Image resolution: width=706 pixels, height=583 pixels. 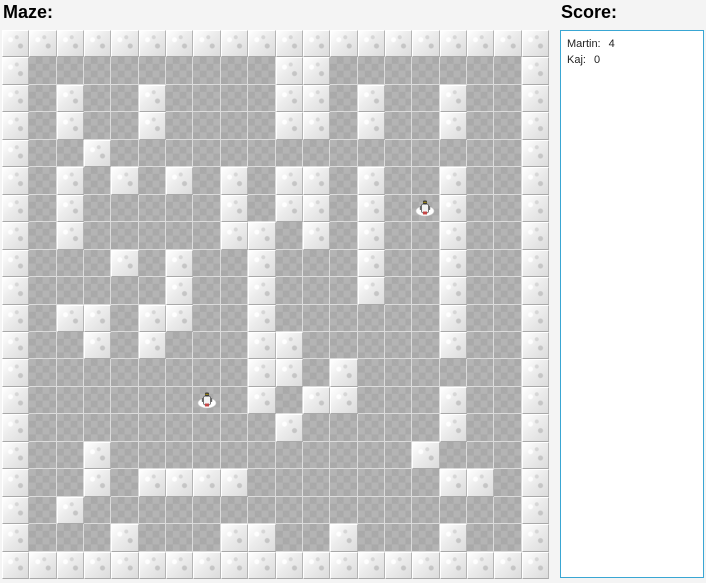 What do you see at coordinates (632, 60) in the screenshot?
I see `score-row: Kaj: 0` at bounding box center [632, 60].